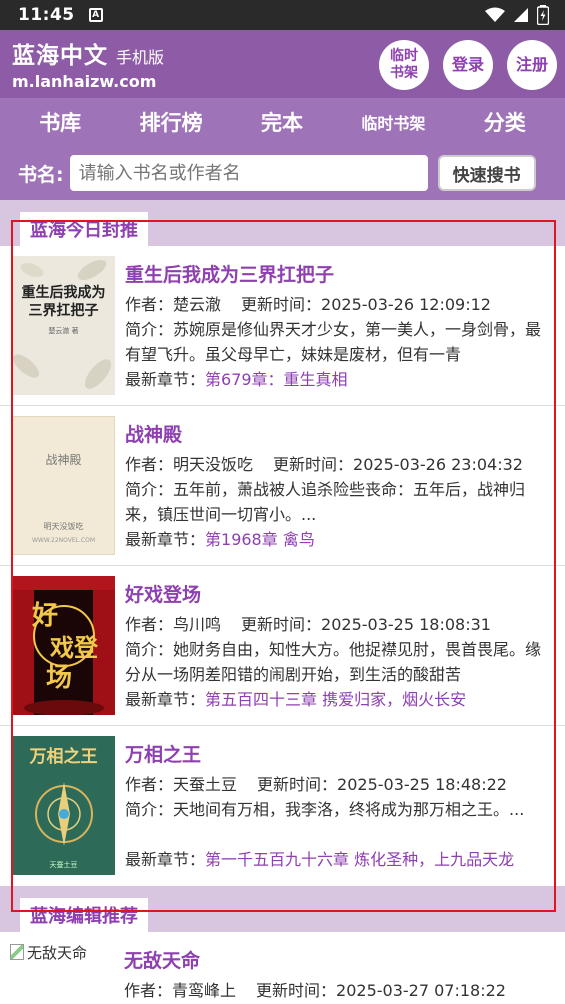  Describe the element at coordinates (213, 464) in the screenshot. I see `author-name: 明天没饭吃` at that location.